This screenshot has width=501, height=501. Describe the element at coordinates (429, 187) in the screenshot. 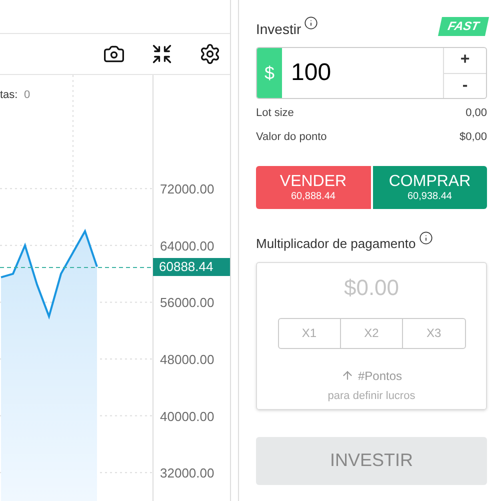

I see `buy-button: COMPRAR 60,938.44` at that location.